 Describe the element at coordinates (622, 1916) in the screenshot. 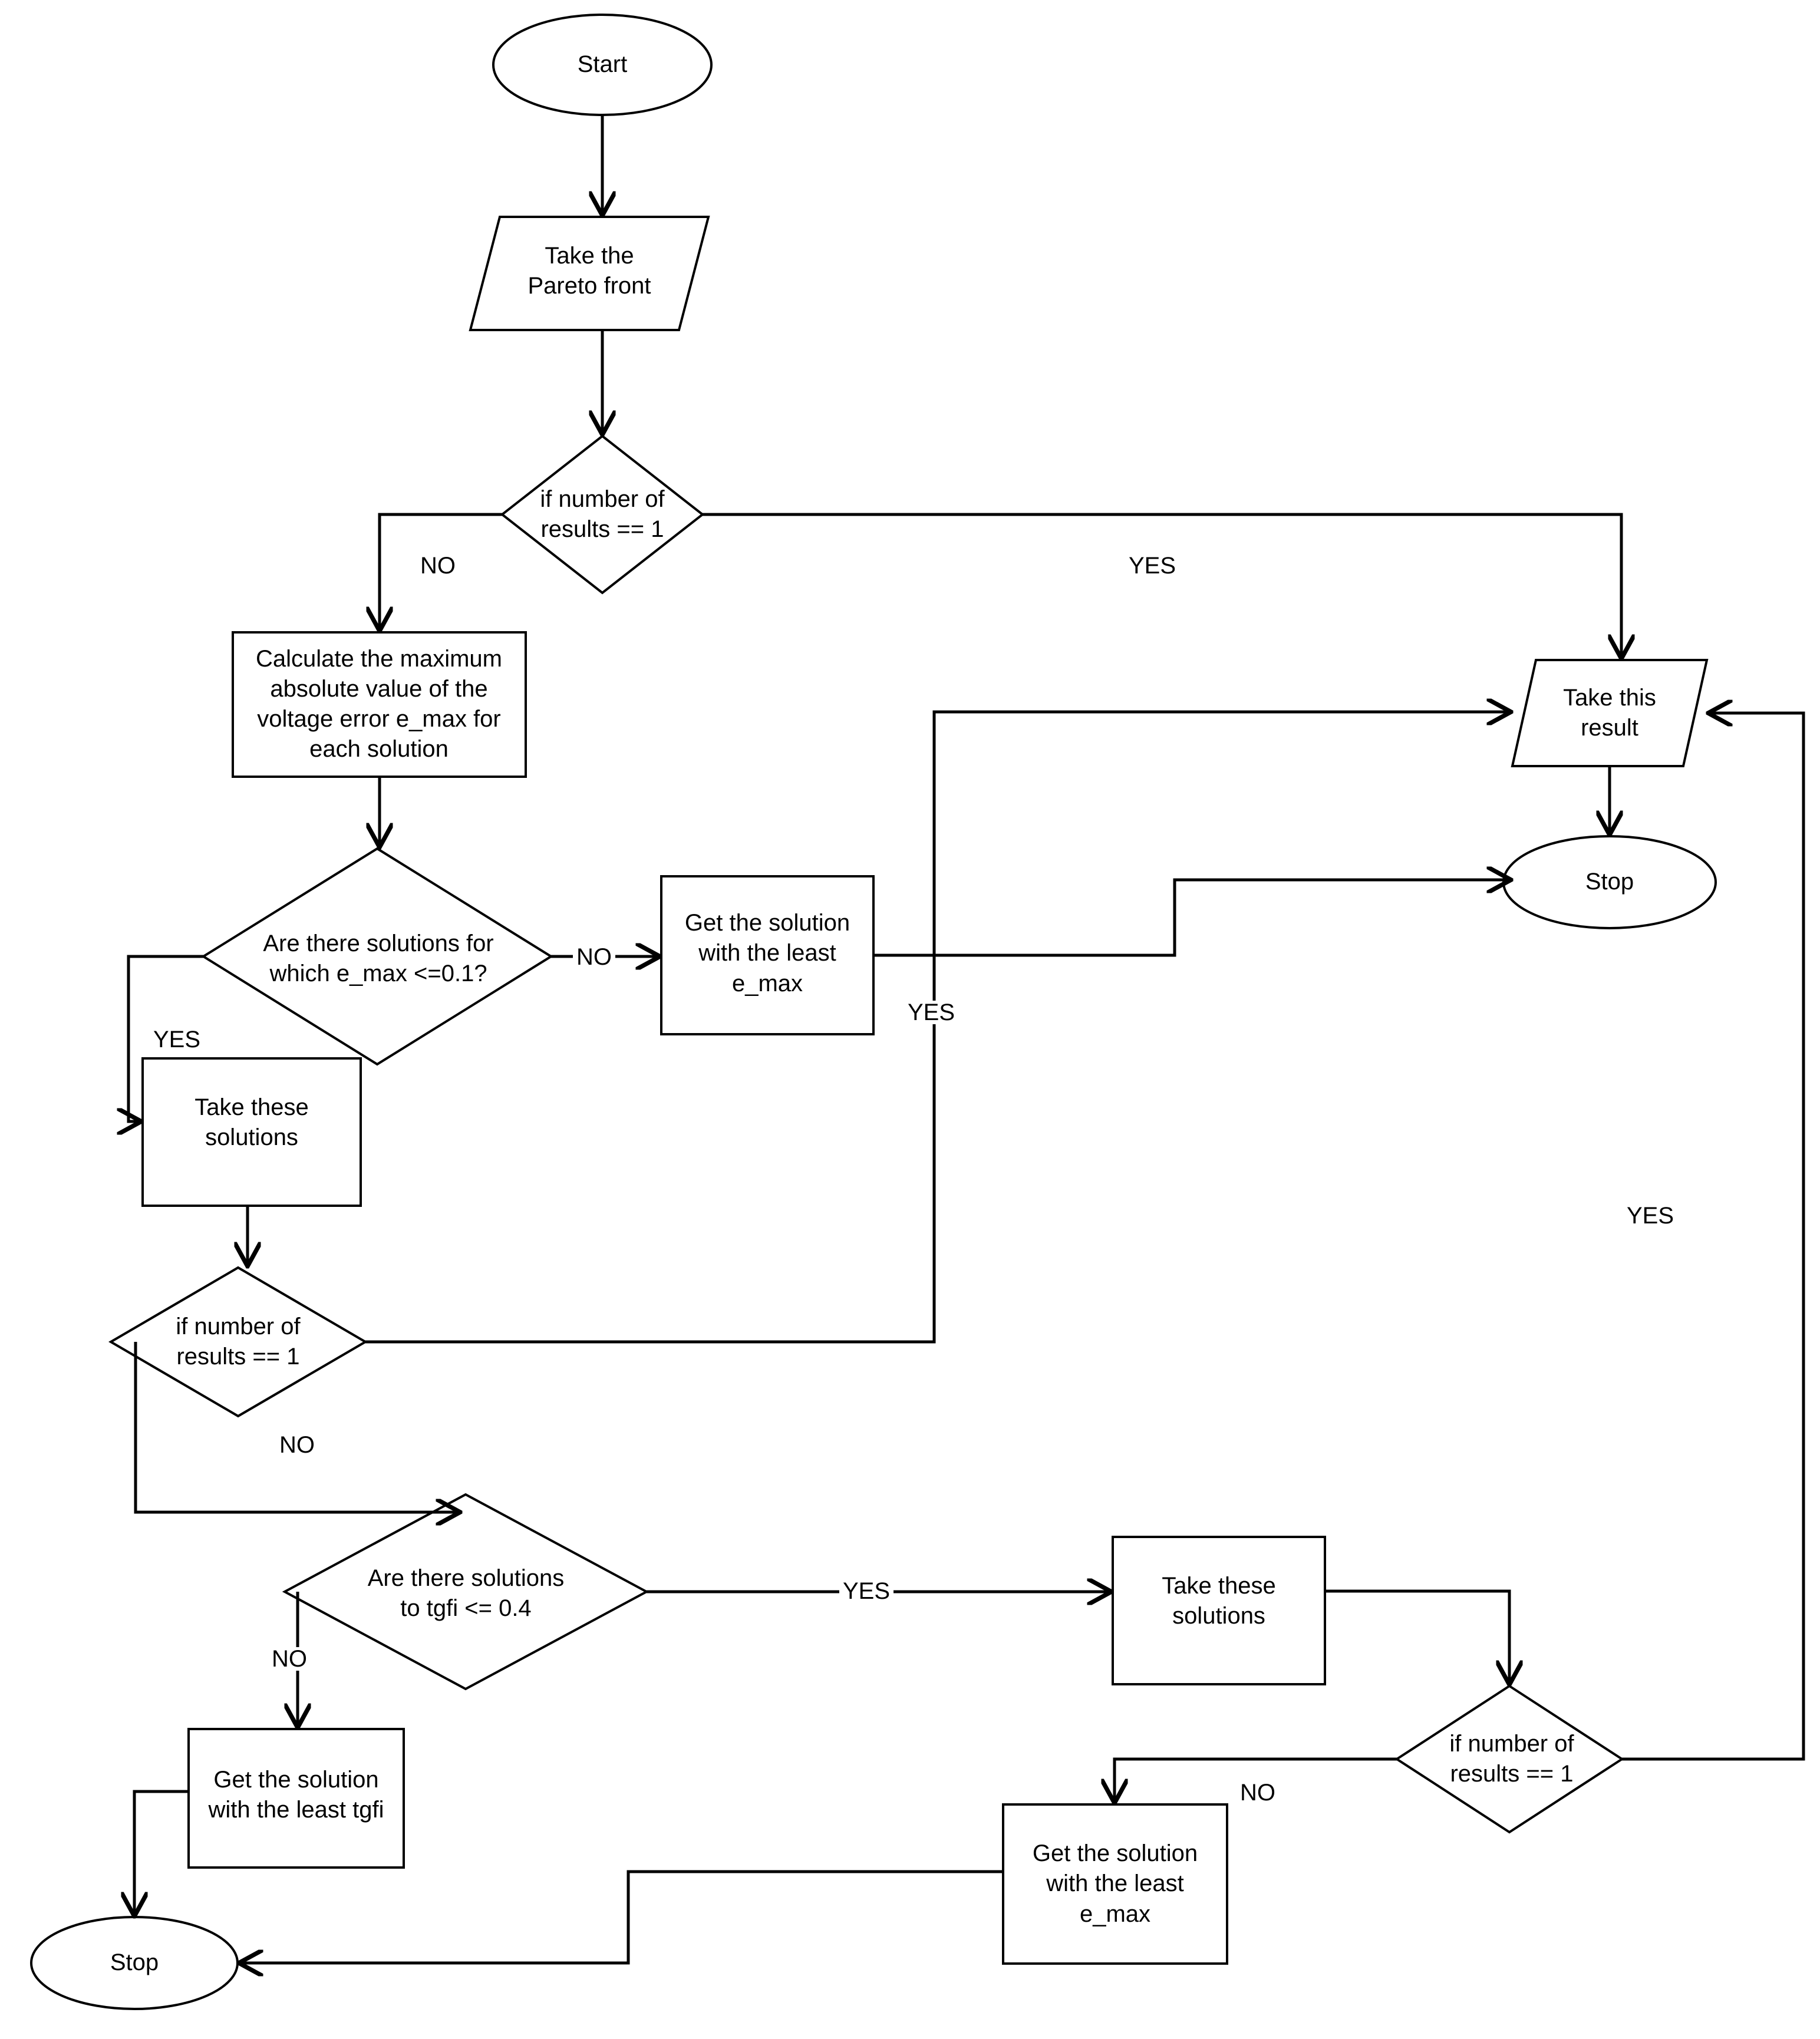

I see `edge-get-emax-bot-to-stop` at that location.